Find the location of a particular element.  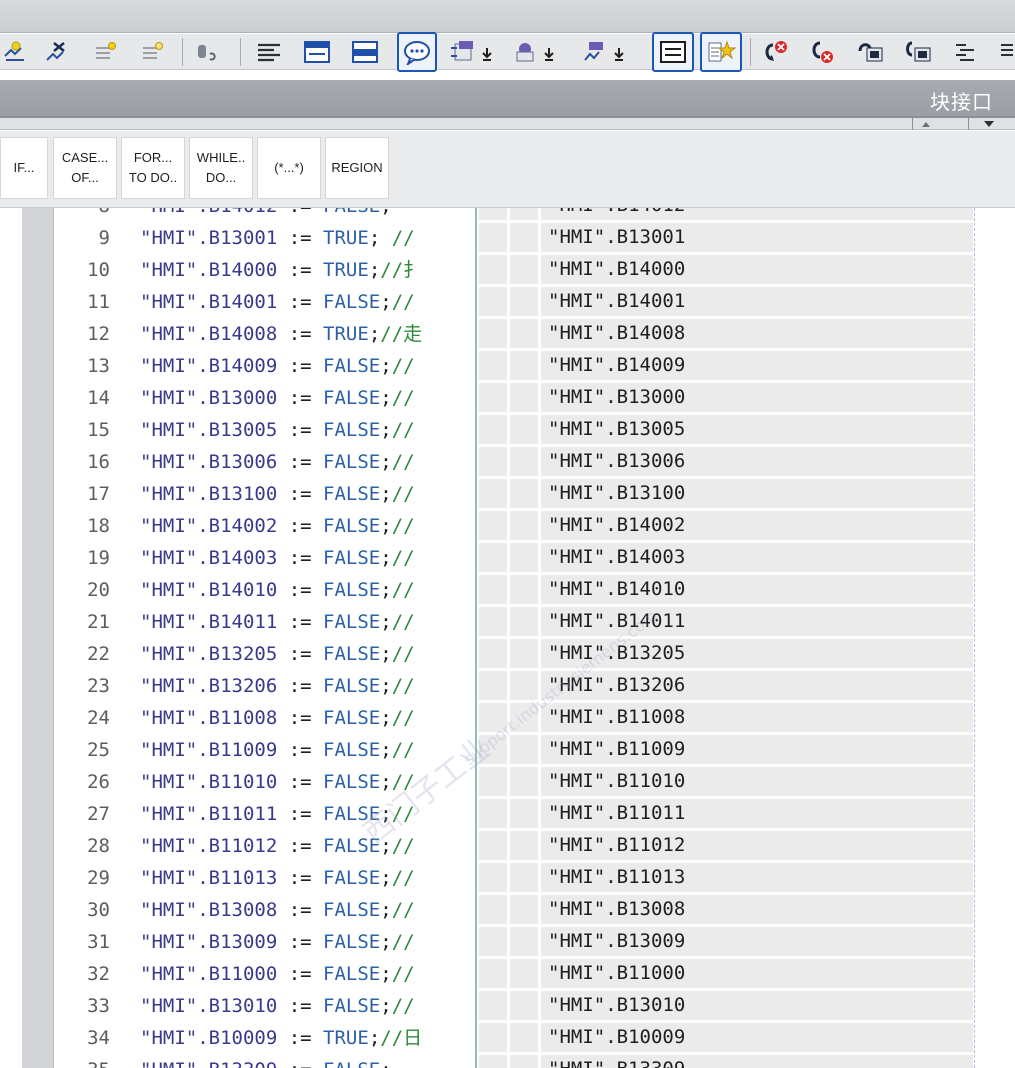

code-row: 11 "HMI".B14001 := FALSE;//"HMI".B14001 is located at coordinates (507, 302).